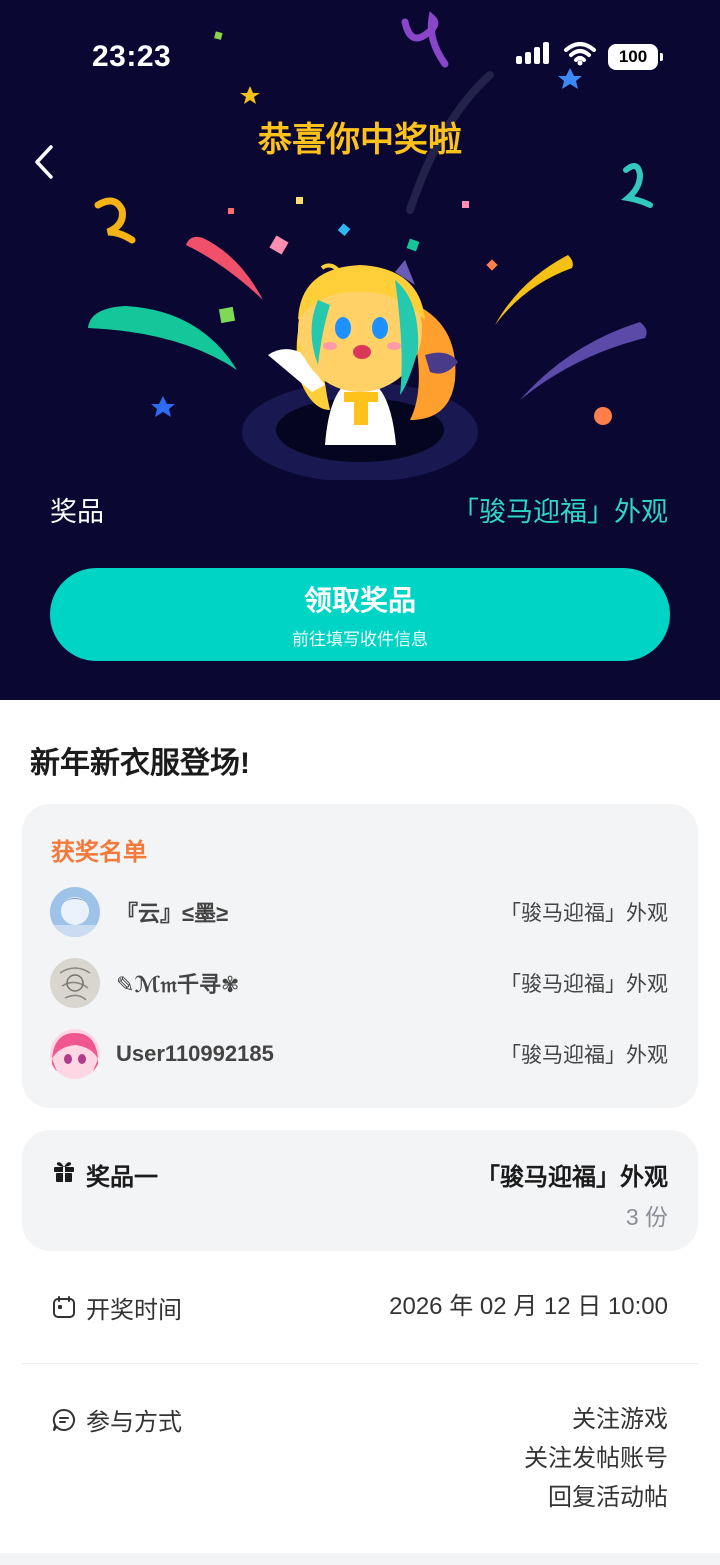 The height and width of the screenshot is (1565, 720). Describe the element at coordinates (134, 1310) in the screenshot. I see `draw-time-label: 开奖时间` at that location.